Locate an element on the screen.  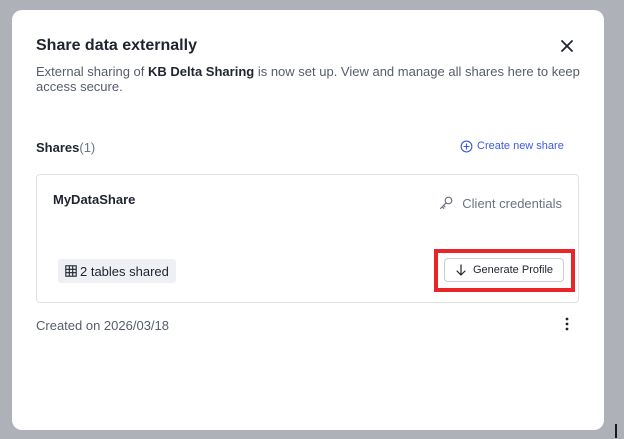
tables-shared-label: 2 tables shared is located at coordinates (124, 271).